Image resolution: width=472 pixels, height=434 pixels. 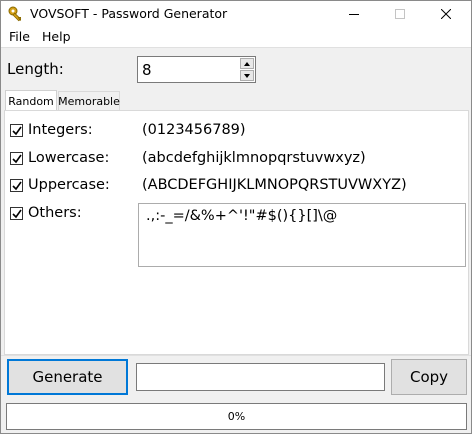 I want to click on key-icon, so click(x=16, y=14).